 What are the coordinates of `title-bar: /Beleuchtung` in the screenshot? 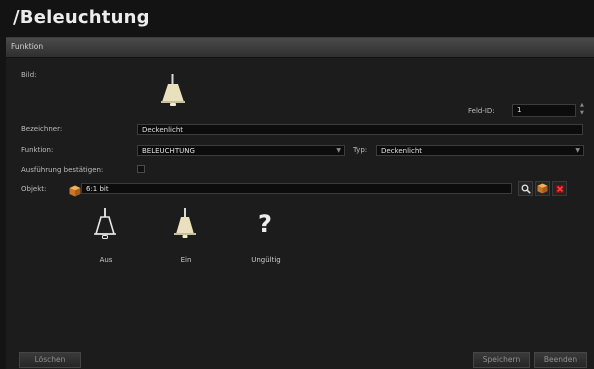 It's located at (297, 18).